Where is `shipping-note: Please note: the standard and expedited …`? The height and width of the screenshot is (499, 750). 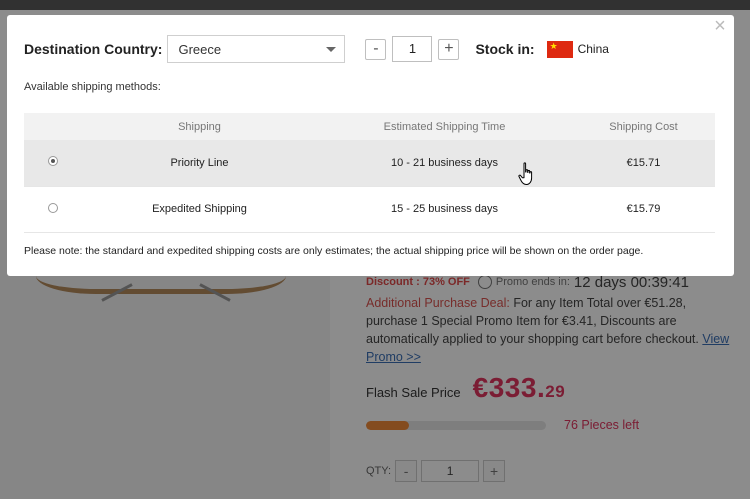
shipping-note: Please note: the standard and expedited … is located at coordinates (369, 244).